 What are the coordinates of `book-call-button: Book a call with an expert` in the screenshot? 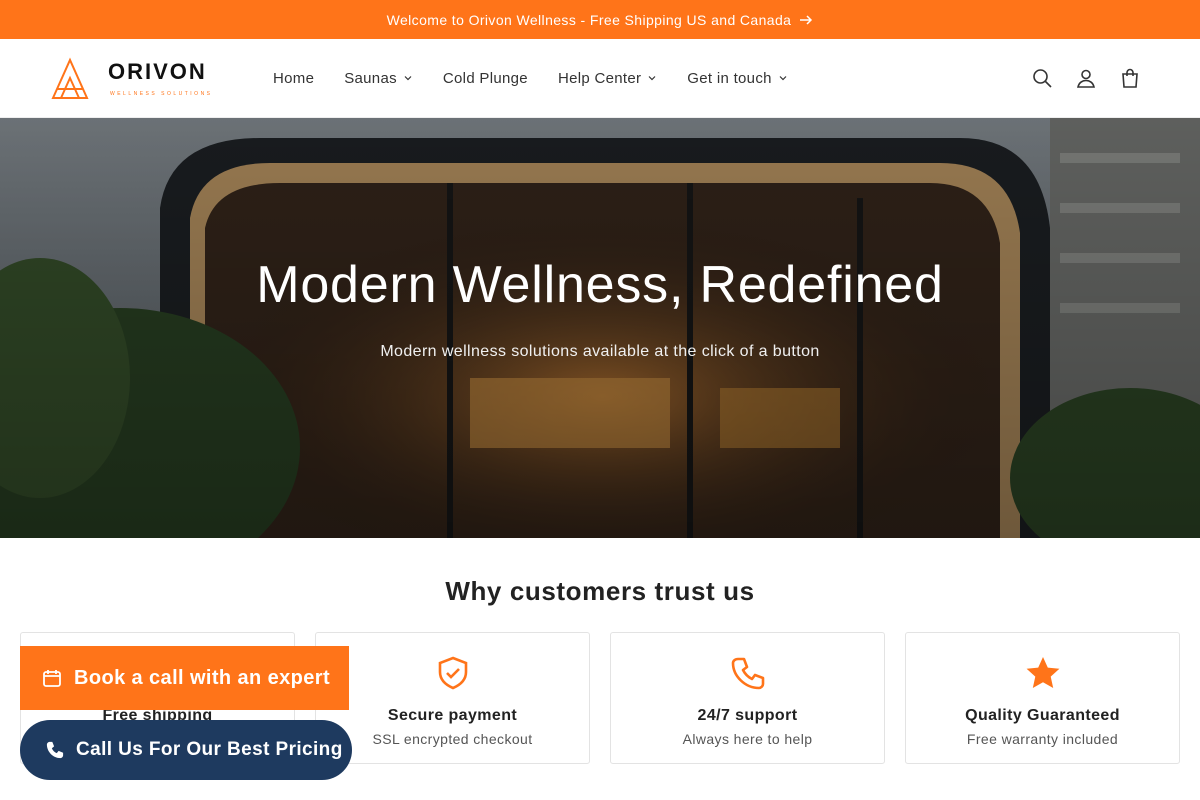 It's located at (184, 678).